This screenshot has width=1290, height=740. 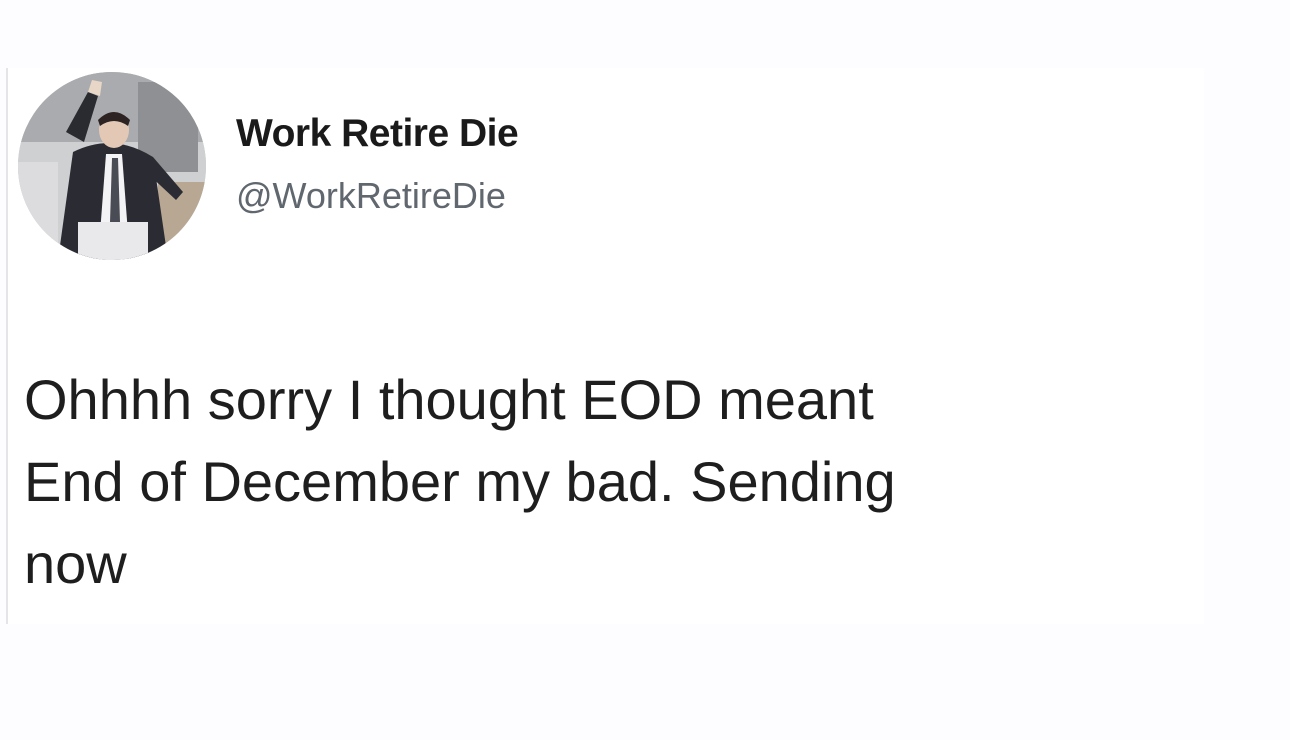 I want to click on profile-avatar, so click(x=112, y=166).